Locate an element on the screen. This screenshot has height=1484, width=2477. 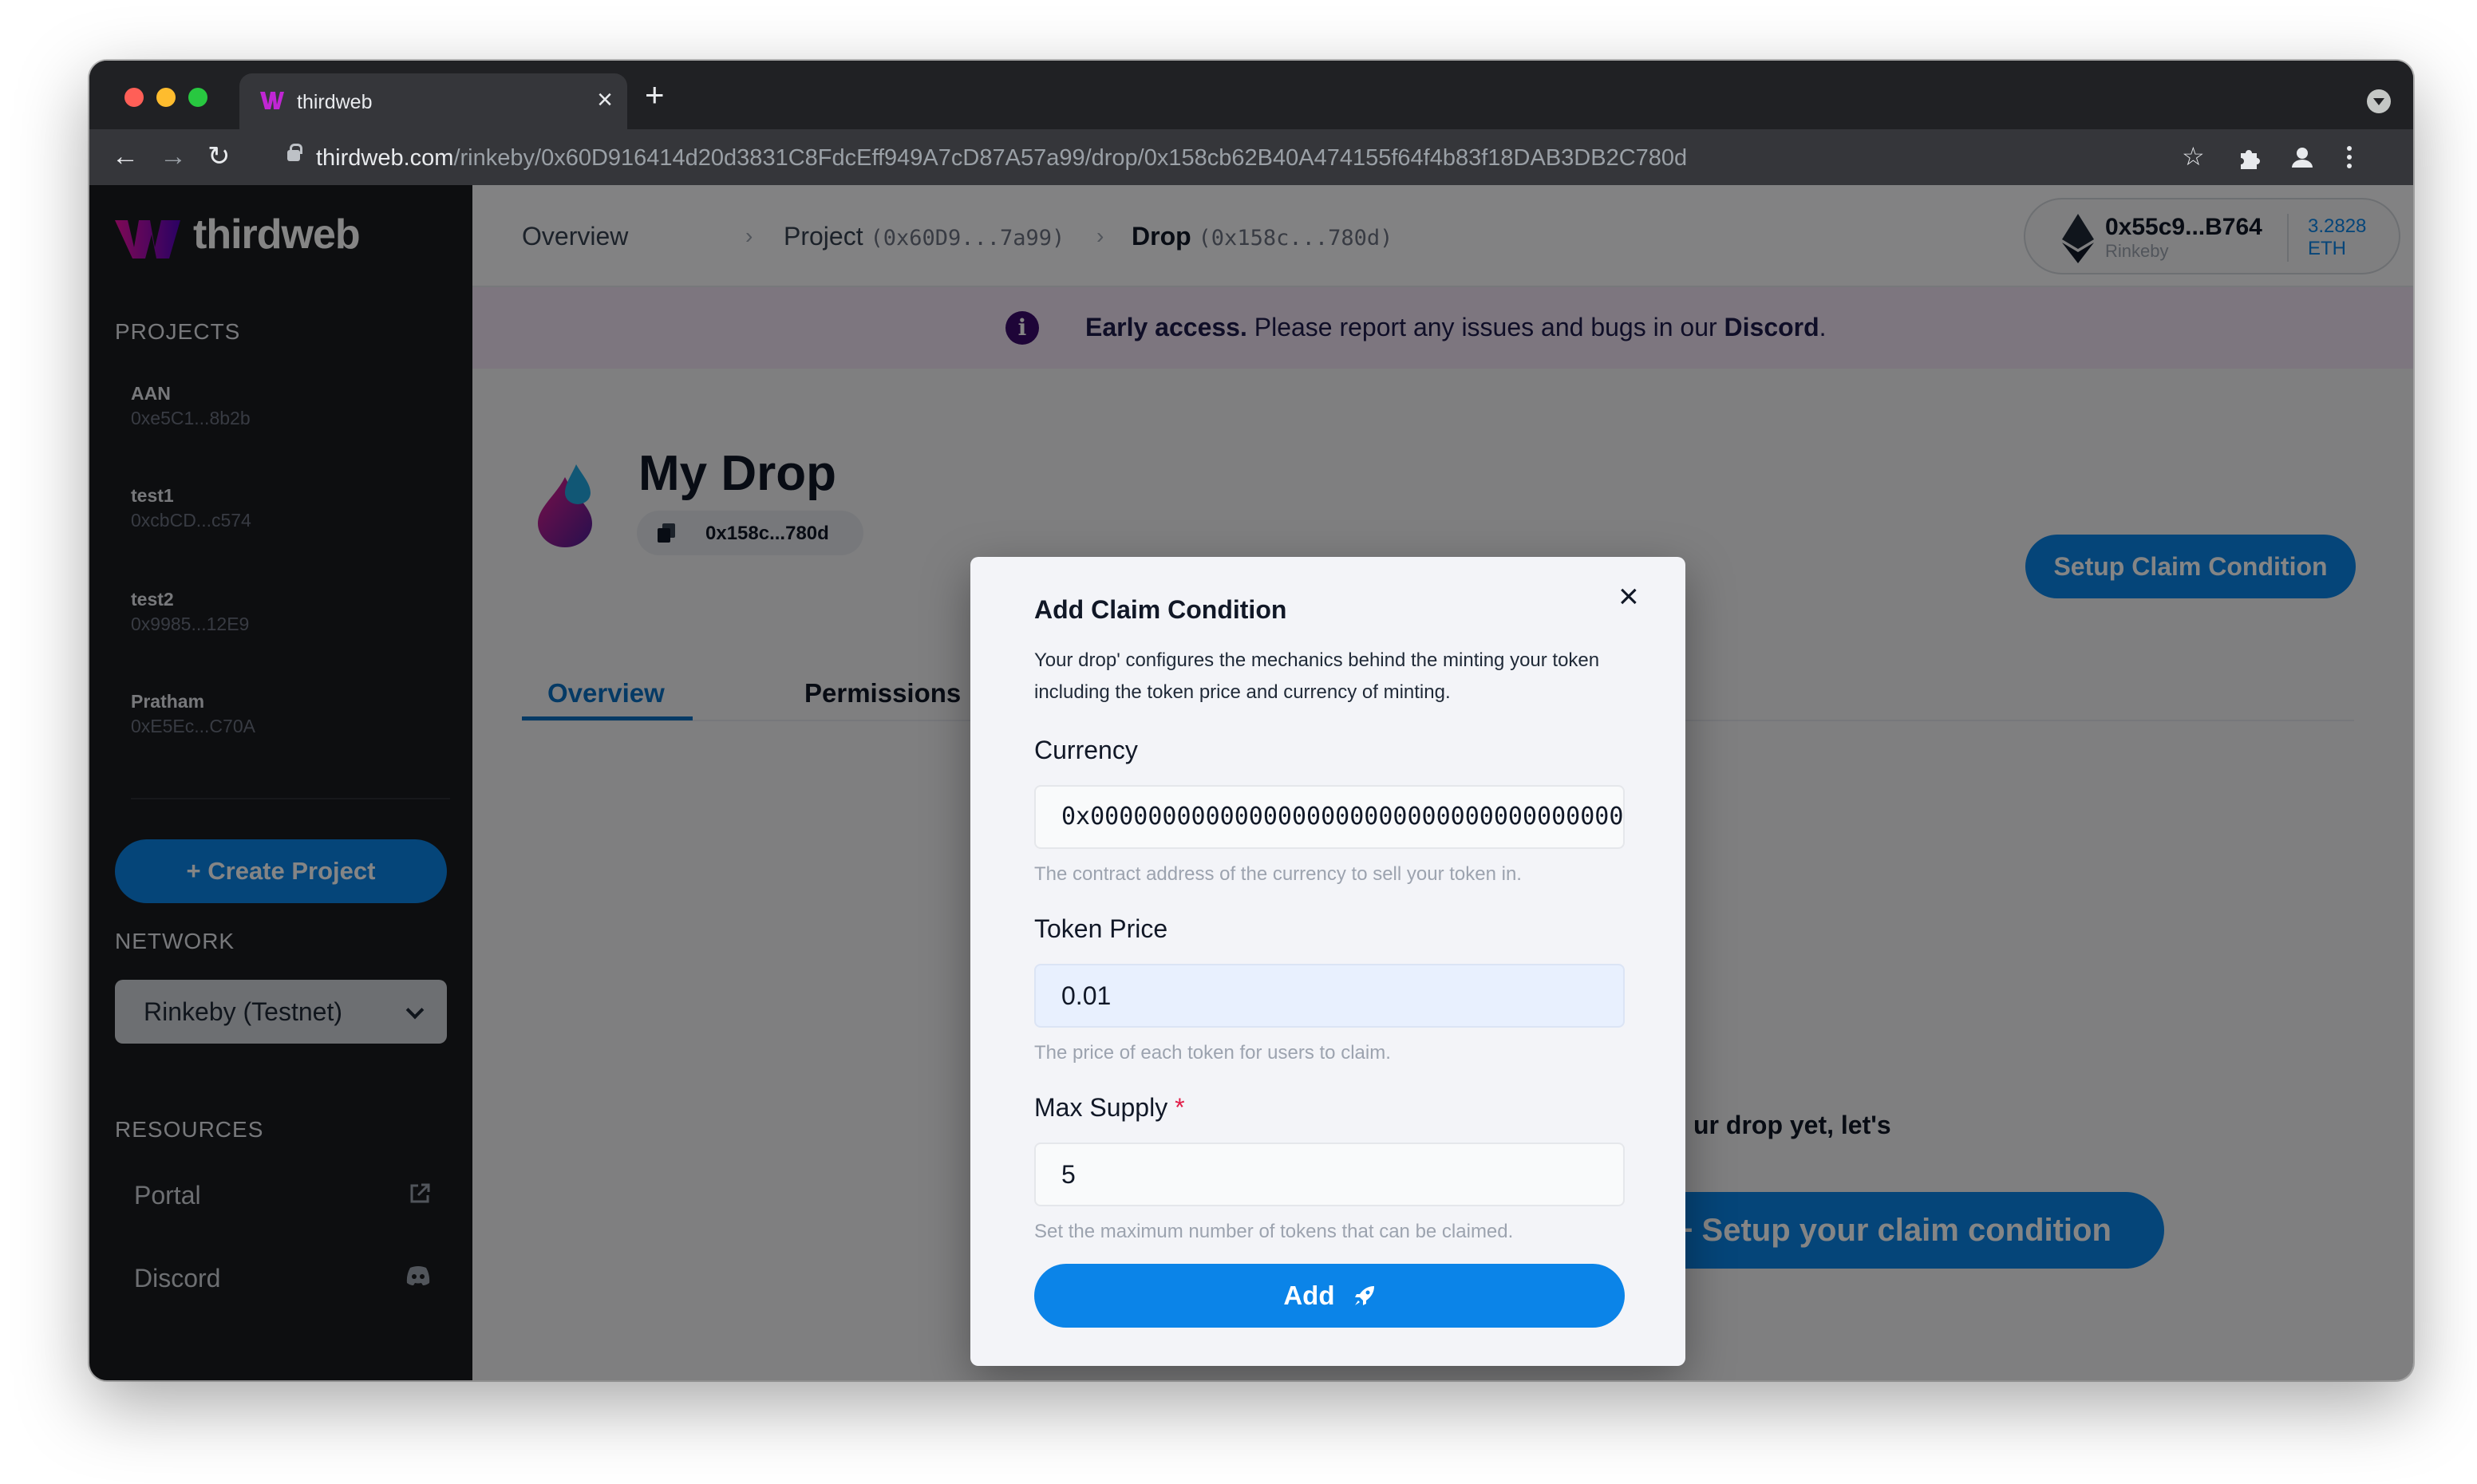
max-supply-label: Max Supply * is located at coordinates (1109, 1108).